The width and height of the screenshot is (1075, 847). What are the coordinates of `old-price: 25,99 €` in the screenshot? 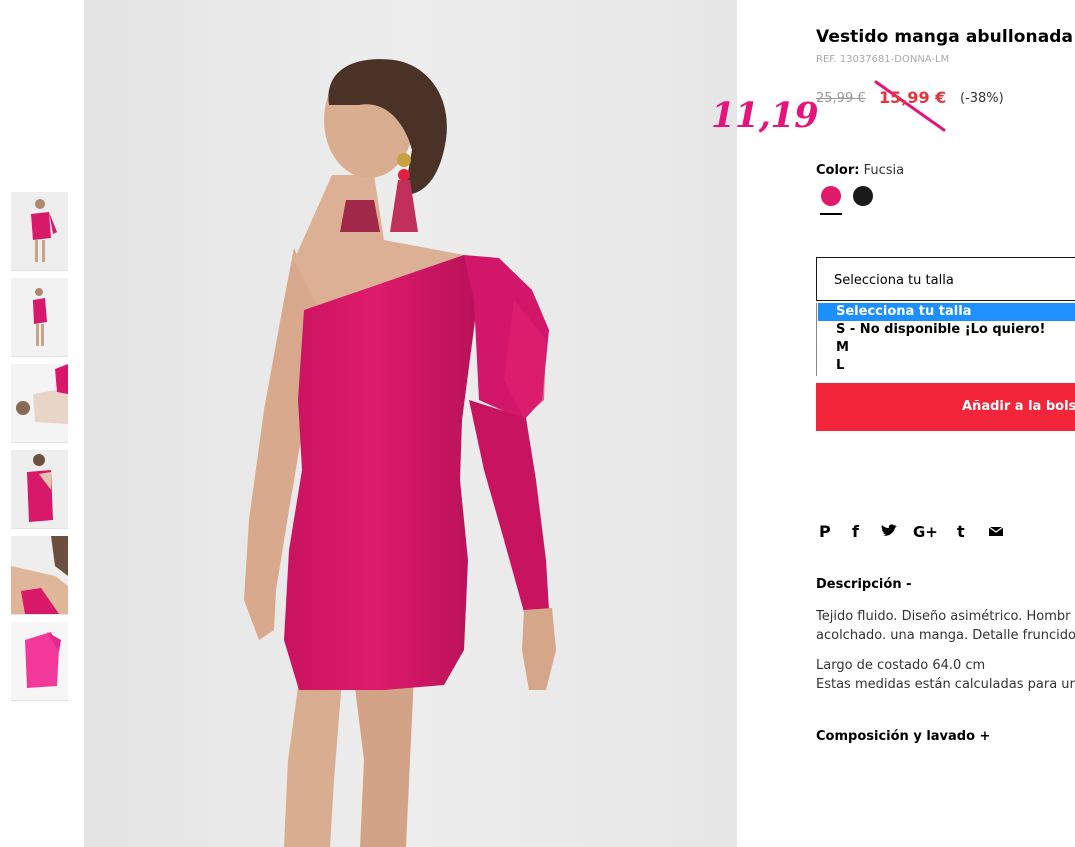 It's located at (841, 98).